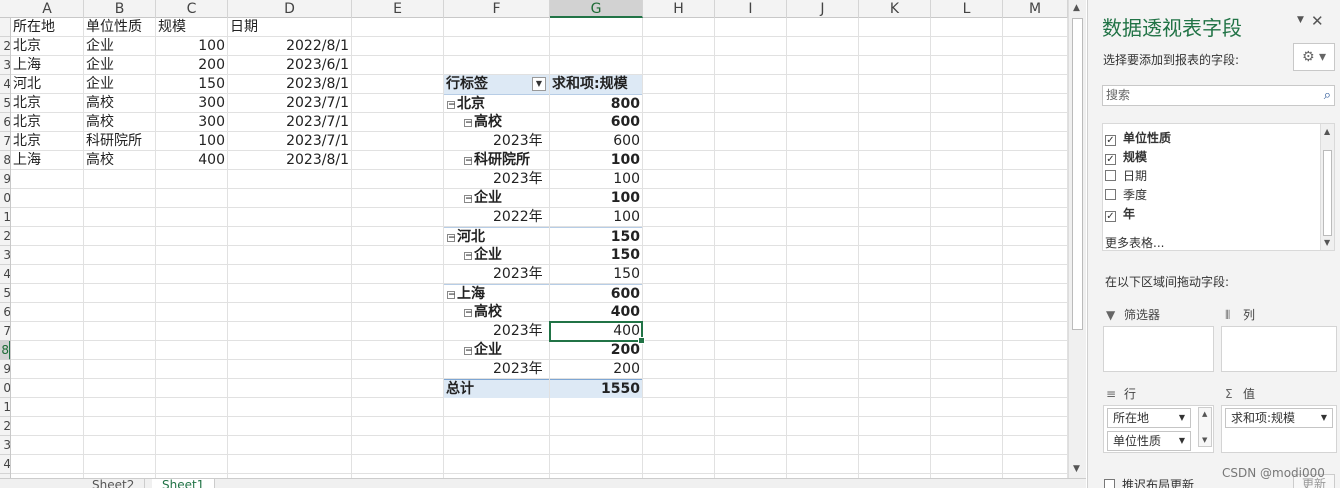 This screenshot has height=488, width=1340. I want to click on row-header: 6, so click(5, 122).